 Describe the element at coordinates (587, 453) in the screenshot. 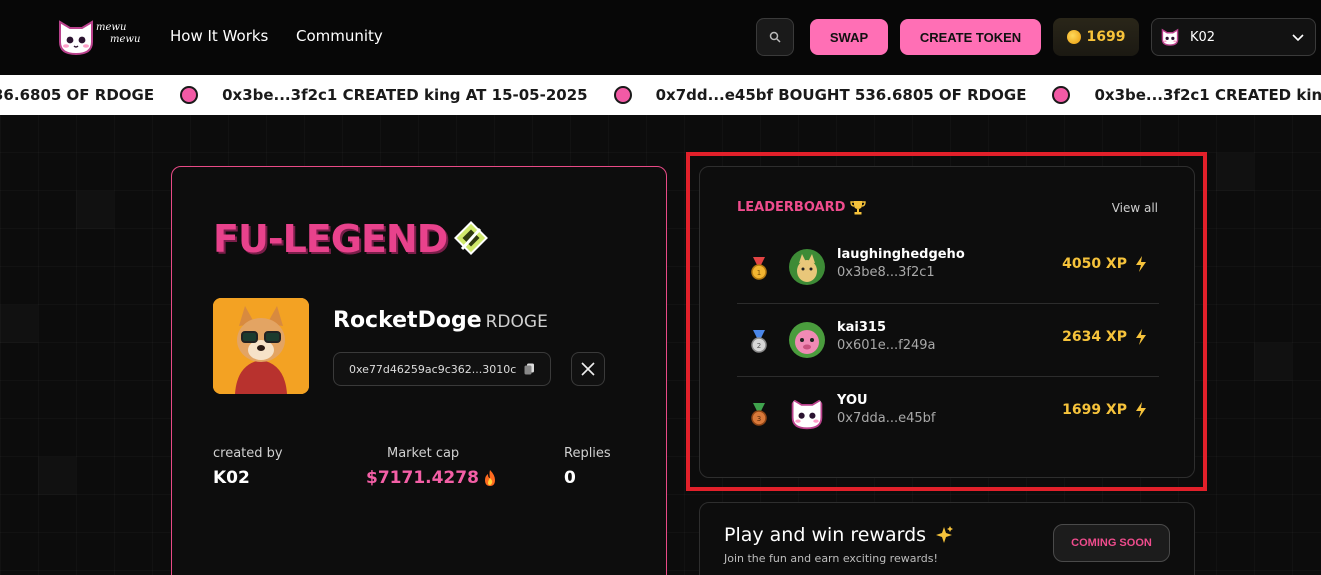

I see `replies-label: Replies` at that location.